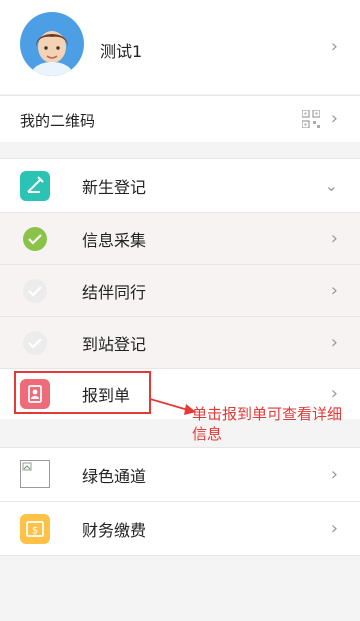 The height and width of the screenshot is (621, 360). I want to click on menu-item-label: 财务缴费, so click(114, 530).